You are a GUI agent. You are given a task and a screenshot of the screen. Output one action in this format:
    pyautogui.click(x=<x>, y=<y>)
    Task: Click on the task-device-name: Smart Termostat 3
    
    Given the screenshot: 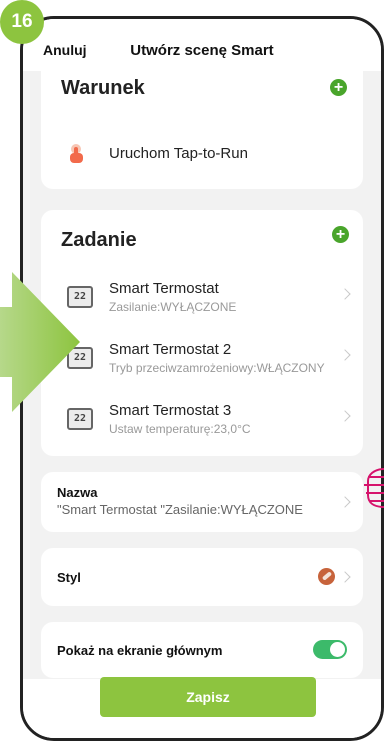 What is the action you would take?
    pyautogui.click(x=170, y=410)
    